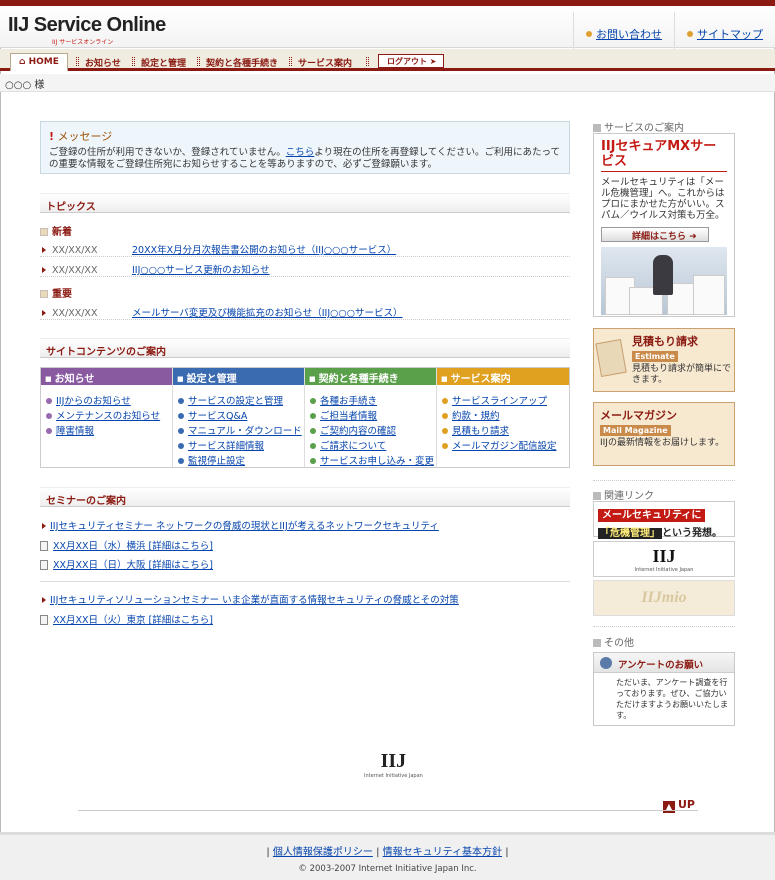 The width and height of the screenshot is (775, 880). Describe the element at coordinates (503, 376) in the screenshot. I see `col-header-services: サービス案内` at that location.